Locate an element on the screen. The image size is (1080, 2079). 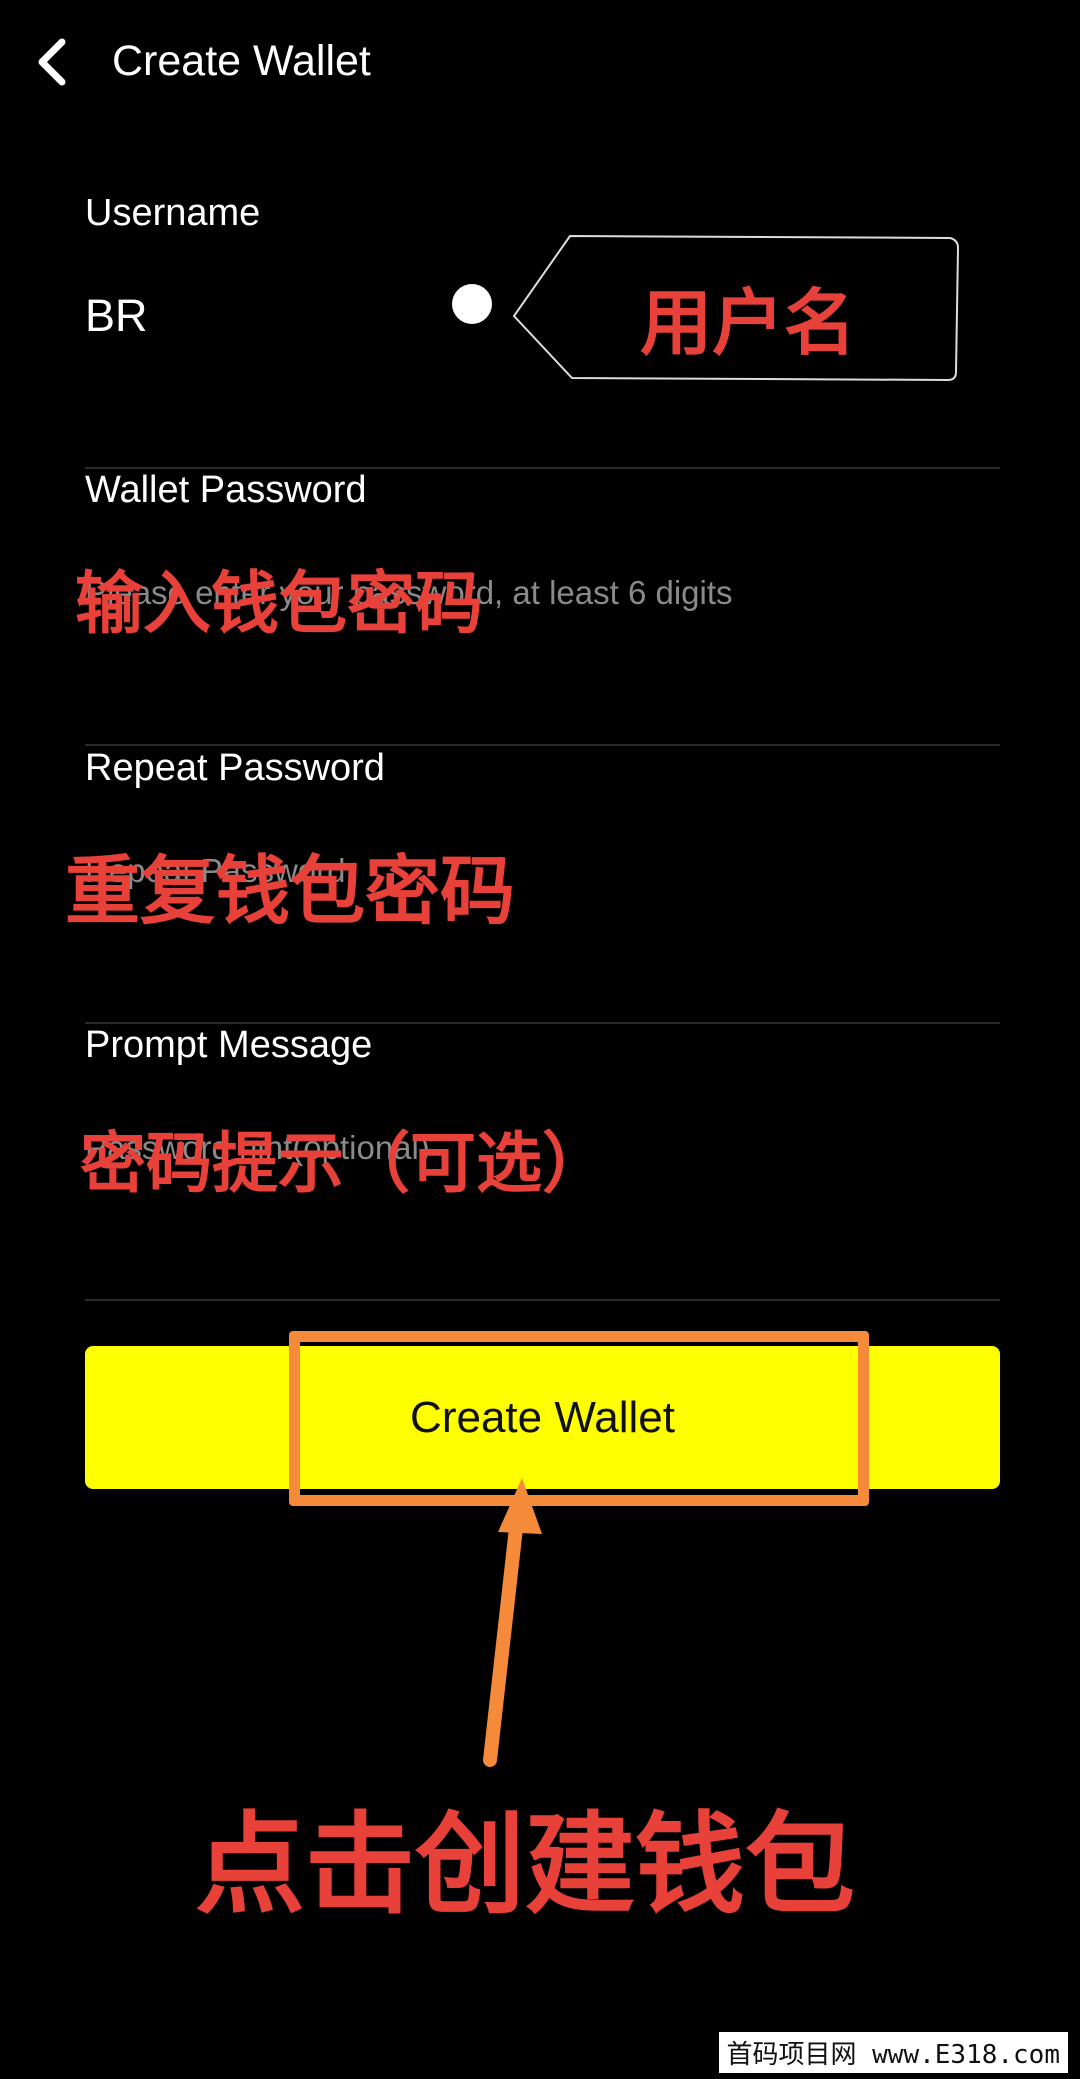
repeat-password-label: Repeat Password is located at coordinates (235, 768).